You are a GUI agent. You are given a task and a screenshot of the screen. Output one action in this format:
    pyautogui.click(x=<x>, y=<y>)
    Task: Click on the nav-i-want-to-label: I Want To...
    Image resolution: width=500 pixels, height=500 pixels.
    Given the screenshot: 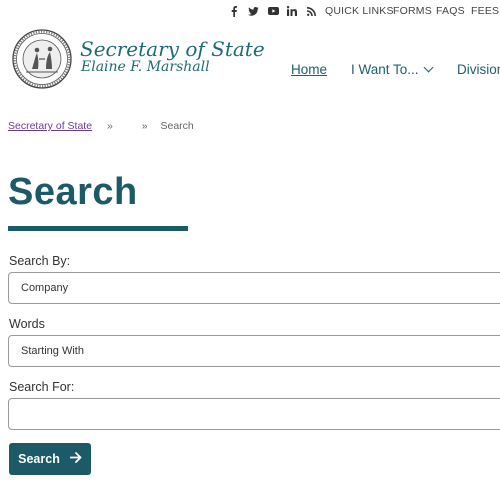 What is the action you would take?
    pyautogui.click(x=385, y=69)
    